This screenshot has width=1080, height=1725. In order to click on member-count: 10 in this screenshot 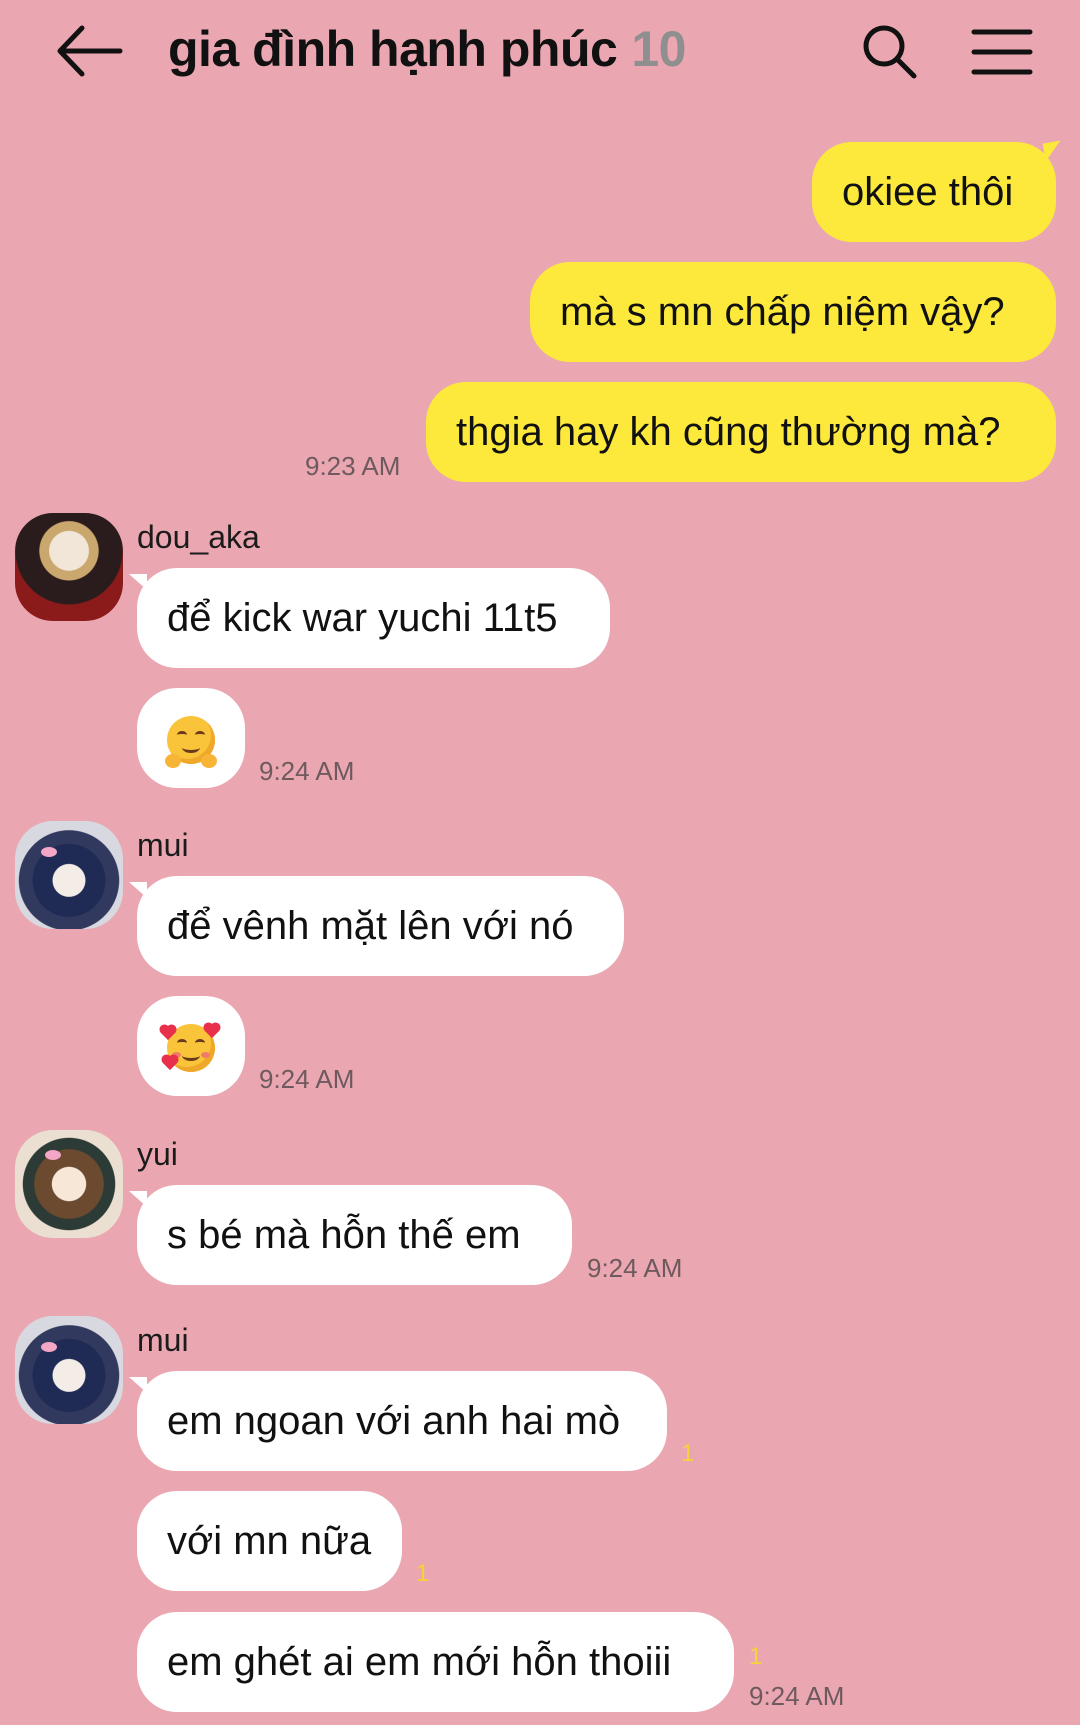, I will do `click(658, 49)`.